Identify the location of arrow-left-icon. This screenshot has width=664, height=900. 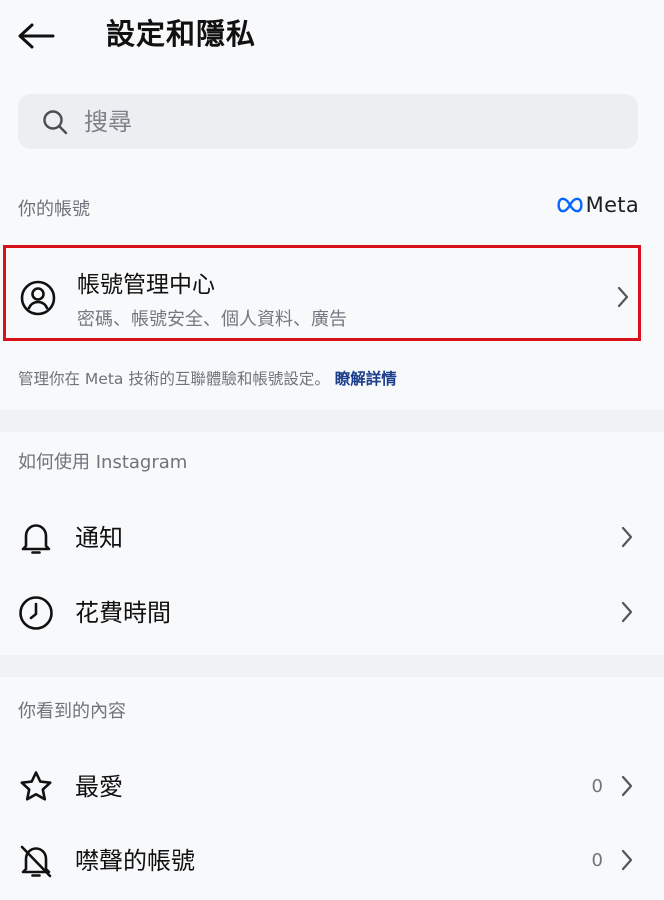
(36, 36).